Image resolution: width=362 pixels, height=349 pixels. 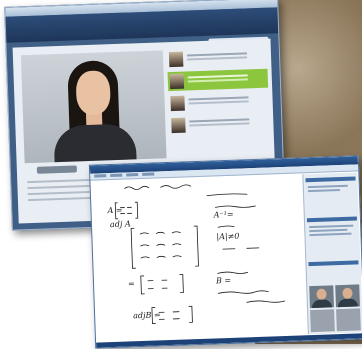 I want to click on ink-second-matrix-right, so click(x=190, y=314).